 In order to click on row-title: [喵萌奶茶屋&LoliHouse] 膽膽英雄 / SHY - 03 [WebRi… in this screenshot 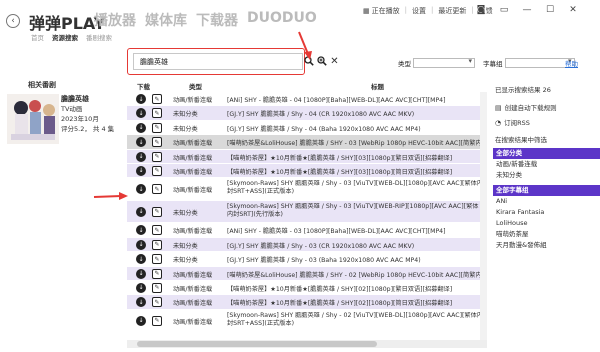, I will do `click(354, 144)`.